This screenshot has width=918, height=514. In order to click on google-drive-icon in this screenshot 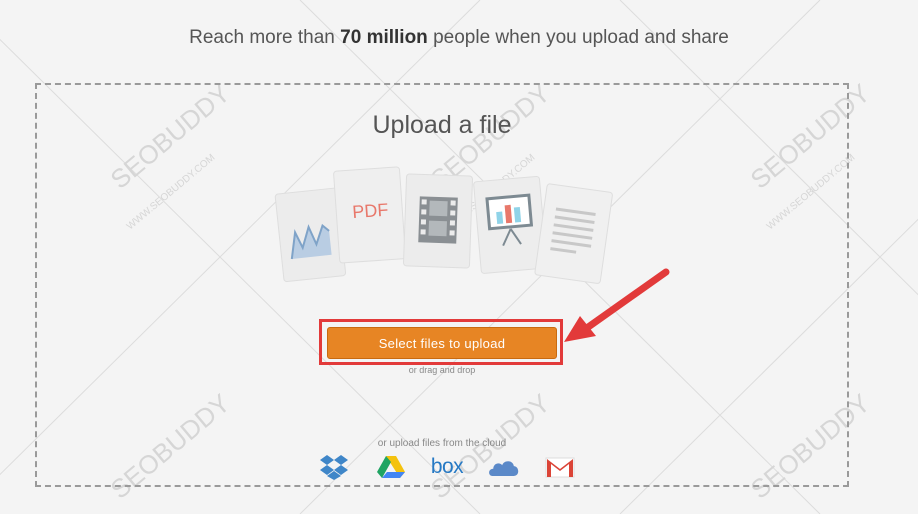, I will do `click(391, 467)`.